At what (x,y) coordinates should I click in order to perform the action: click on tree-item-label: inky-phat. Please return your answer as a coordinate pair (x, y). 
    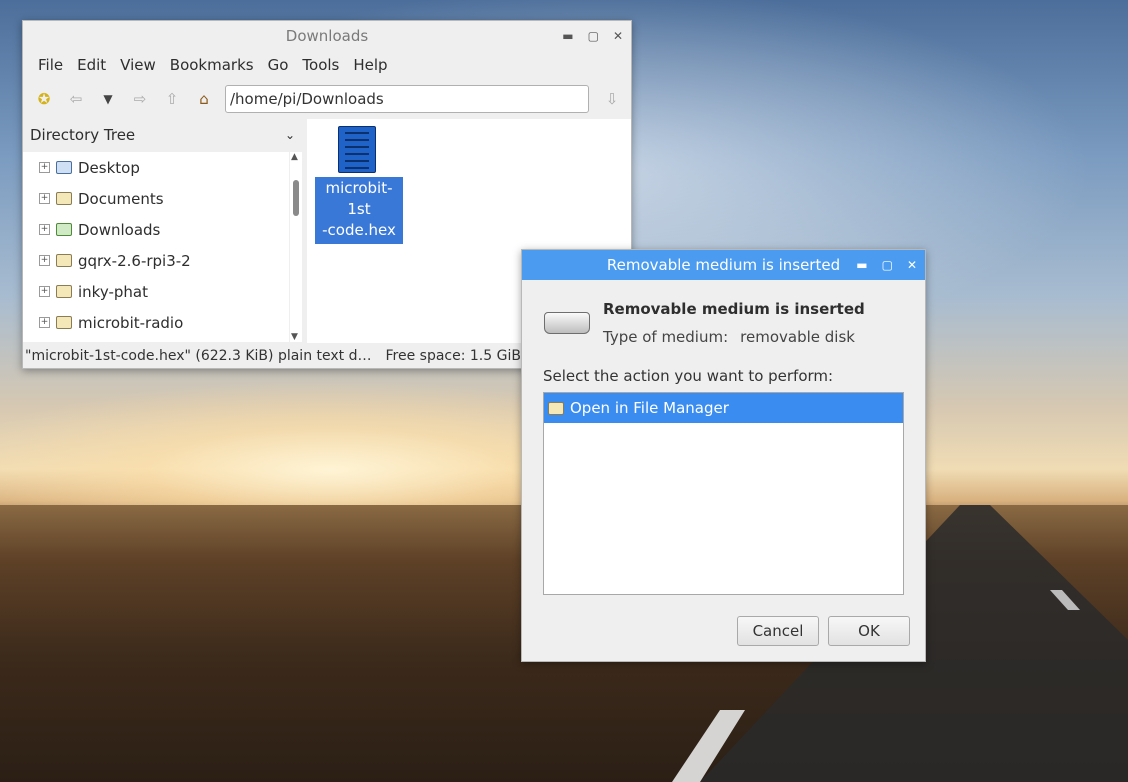
    Looking at the image, I should click on (113, 291).